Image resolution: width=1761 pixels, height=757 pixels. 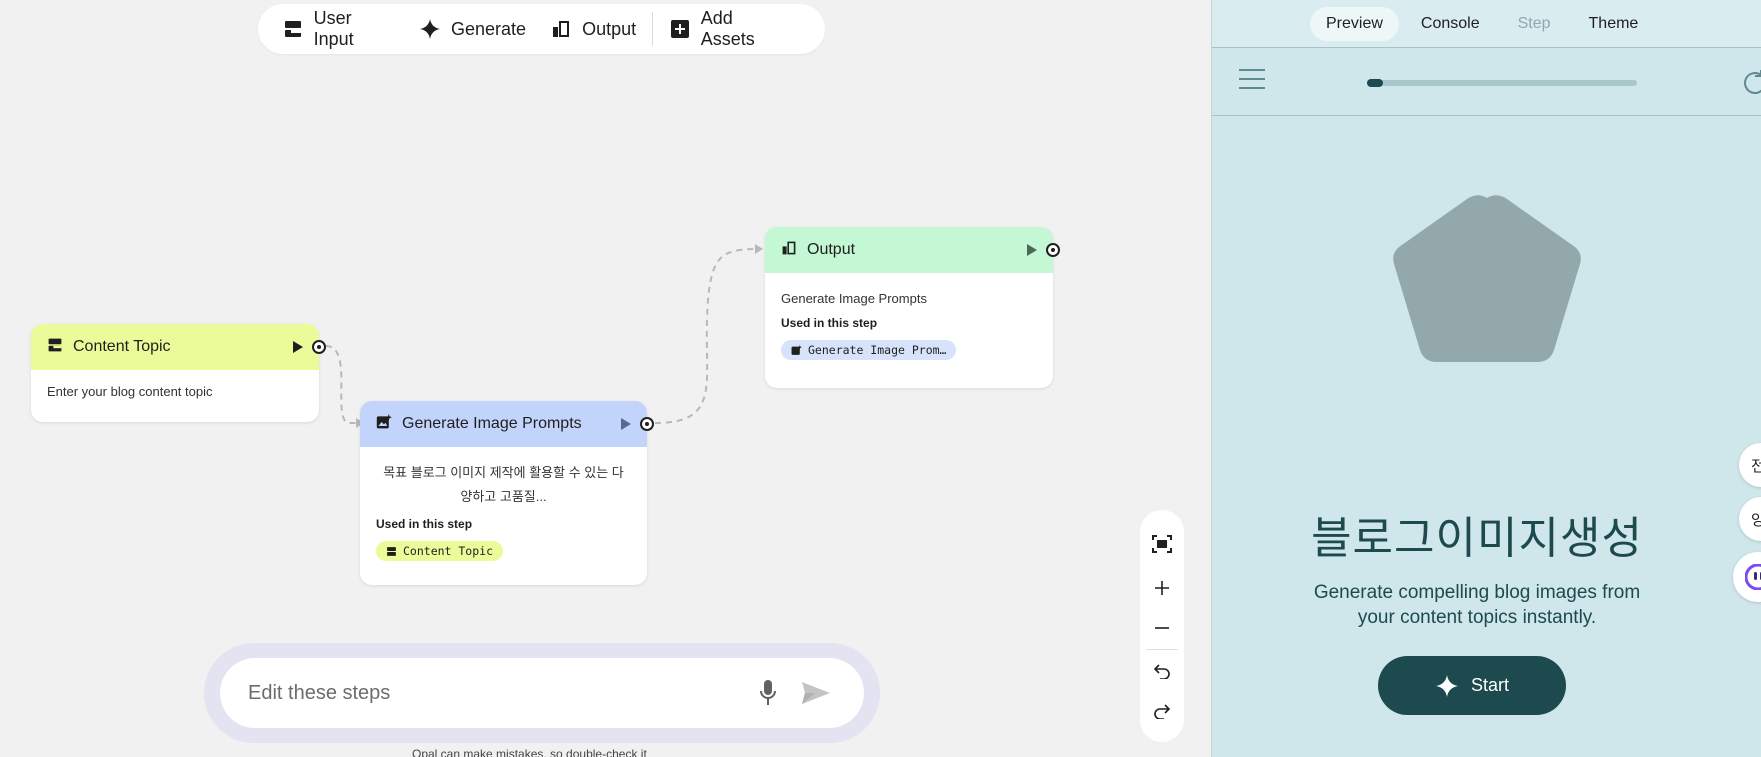 I want to click on minus-icon, so click(x=1162, y=628).